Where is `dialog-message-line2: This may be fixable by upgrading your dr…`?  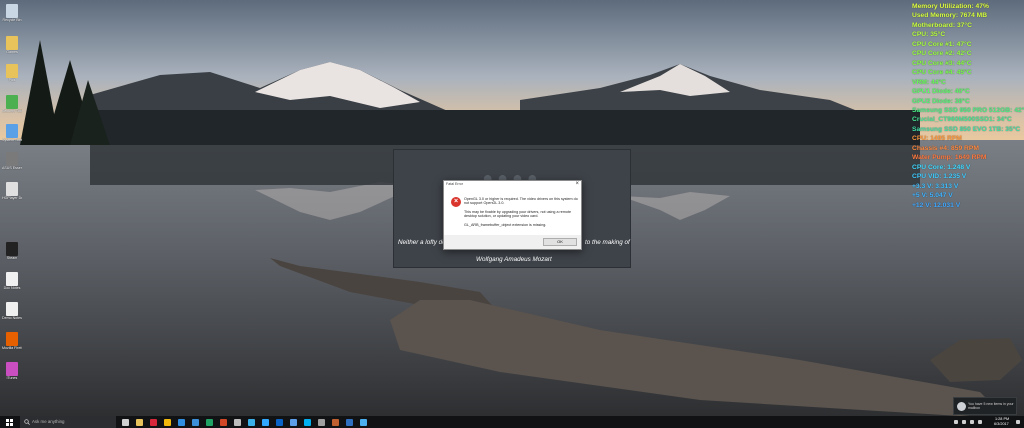
dialog-message-line2: This may be fixable by upgrading your dr… is located at coordinates (517, 214).